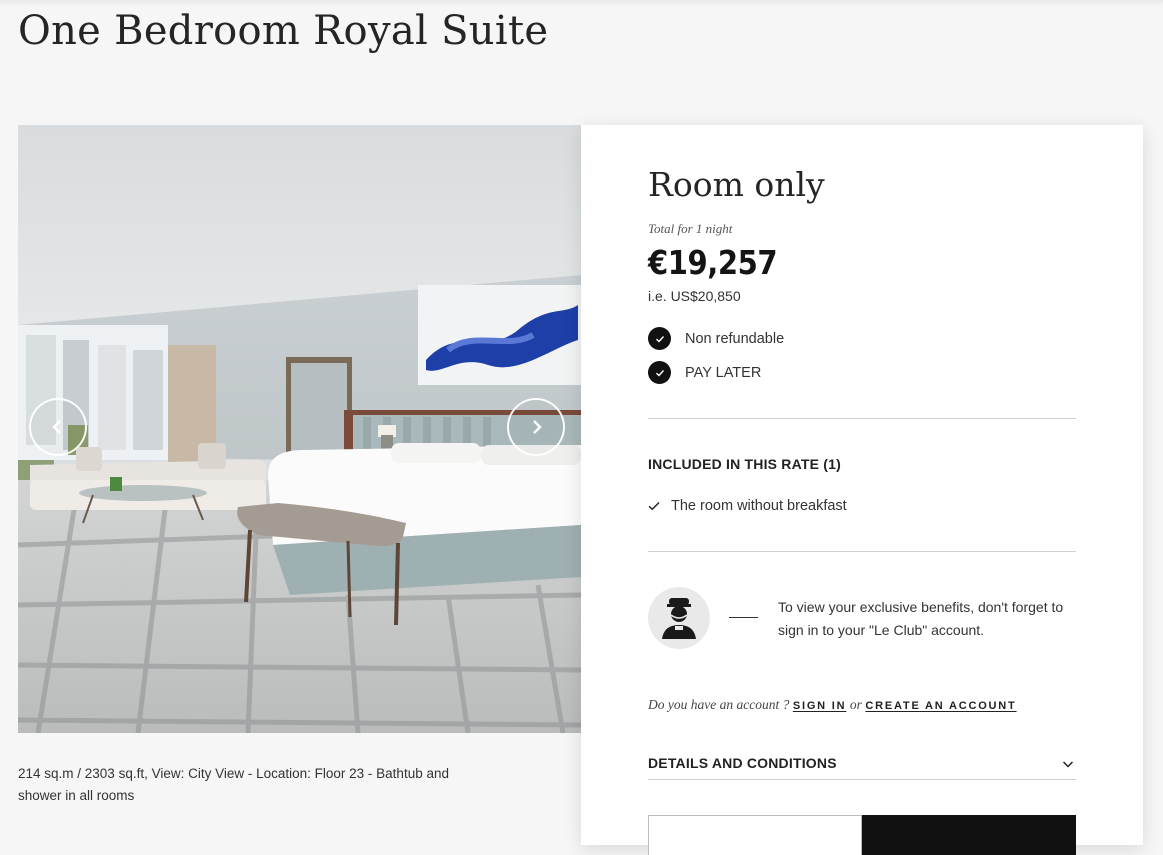 This screenshot has width=1163, height=855. I want to click on condition-non-refundable: Non refundable, so click(716, 338).